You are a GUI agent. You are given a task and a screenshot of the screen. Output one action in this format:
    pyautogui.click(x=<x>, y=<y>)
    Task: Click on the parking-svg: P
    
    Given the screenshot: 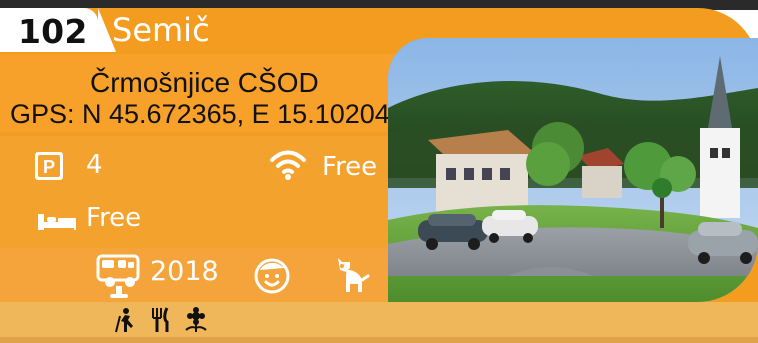 What is the action you would take?
    pyautogui.click(x=49, y=166)
    